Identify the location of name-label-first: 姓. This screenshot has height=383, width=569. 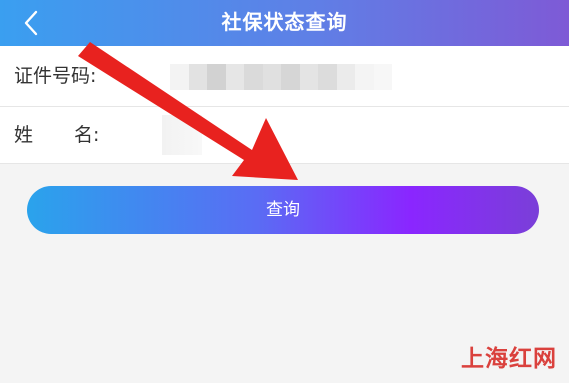
(24, 135).